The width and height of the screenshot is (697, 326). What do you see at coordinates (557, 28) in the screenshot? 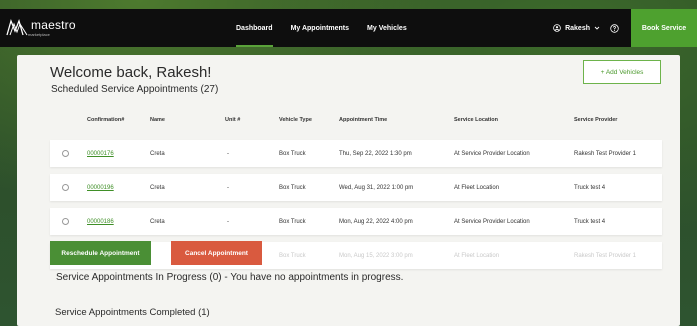
I see `user-icon` at bounding box center [557, 28].